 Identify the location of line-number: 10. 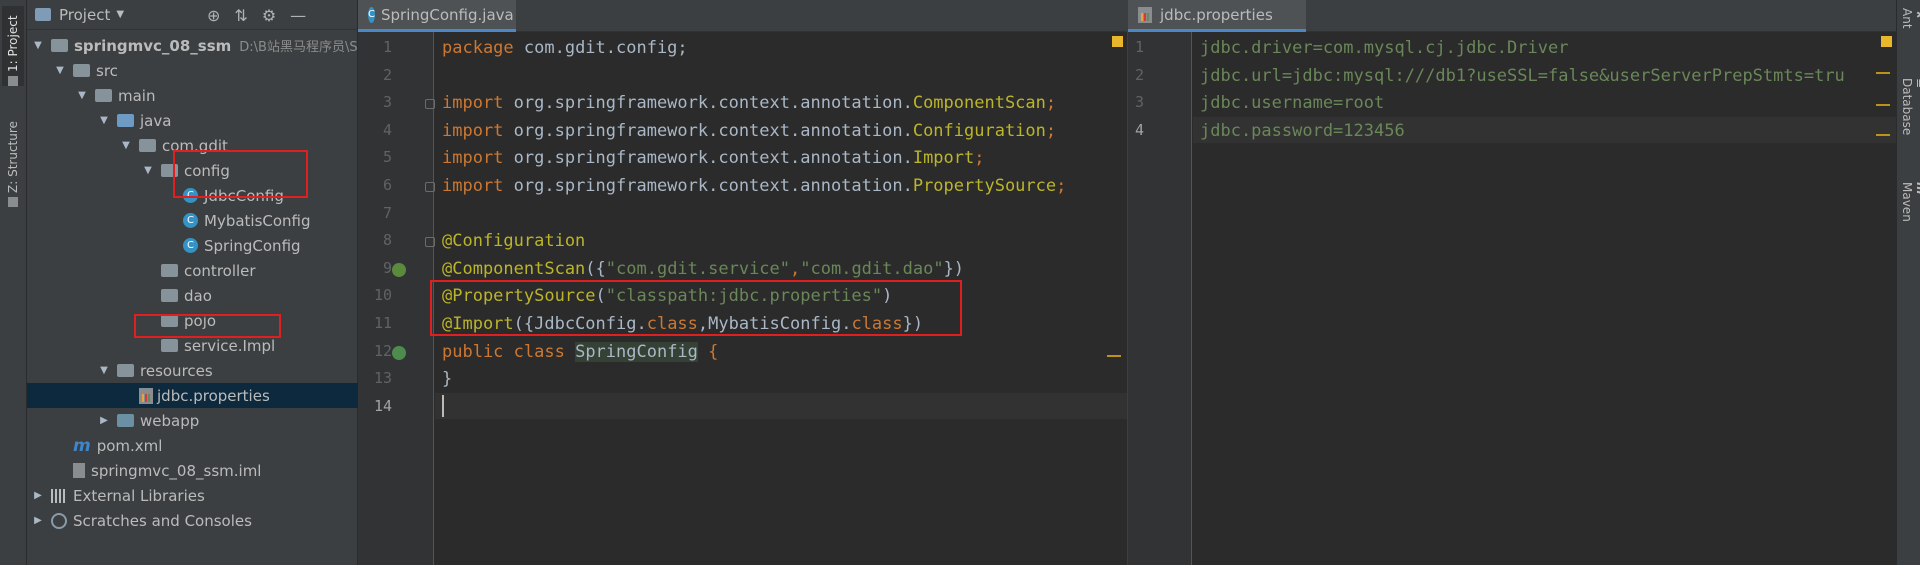
(382, 295).